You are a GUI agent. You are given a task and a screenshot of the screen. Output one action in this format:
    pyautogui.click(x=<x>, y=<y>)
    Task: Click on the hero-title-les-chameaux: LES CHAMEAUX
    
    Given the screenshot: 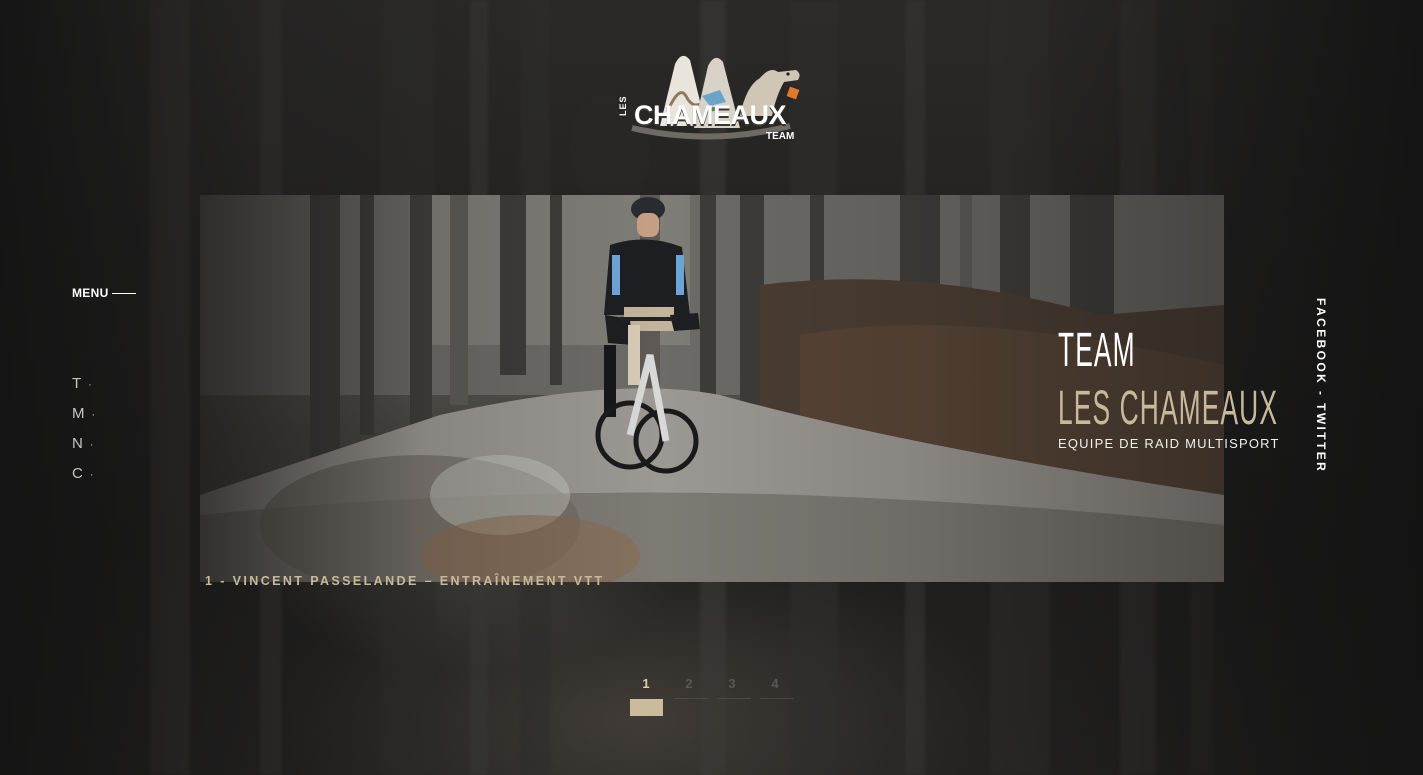 What is the action you would take?
    pyautogui.click(x=1168, y=408)
    